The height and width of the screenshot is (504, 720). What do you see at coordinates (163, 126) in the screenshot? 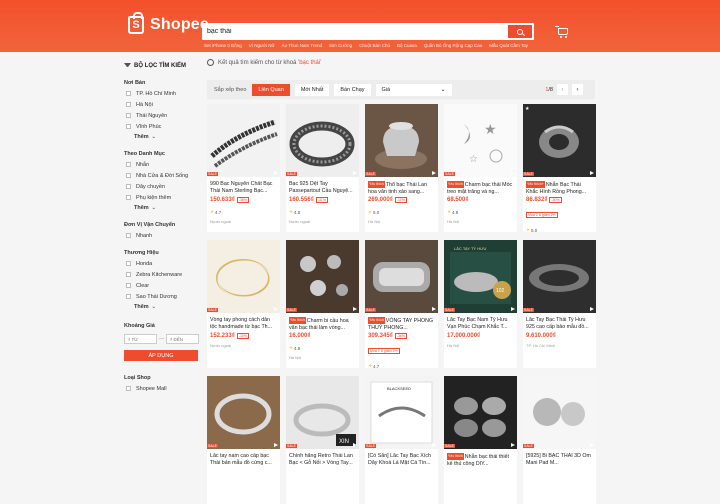
I see `filter-option: Vĩnh Phúc` at bounding box center [163, 126].